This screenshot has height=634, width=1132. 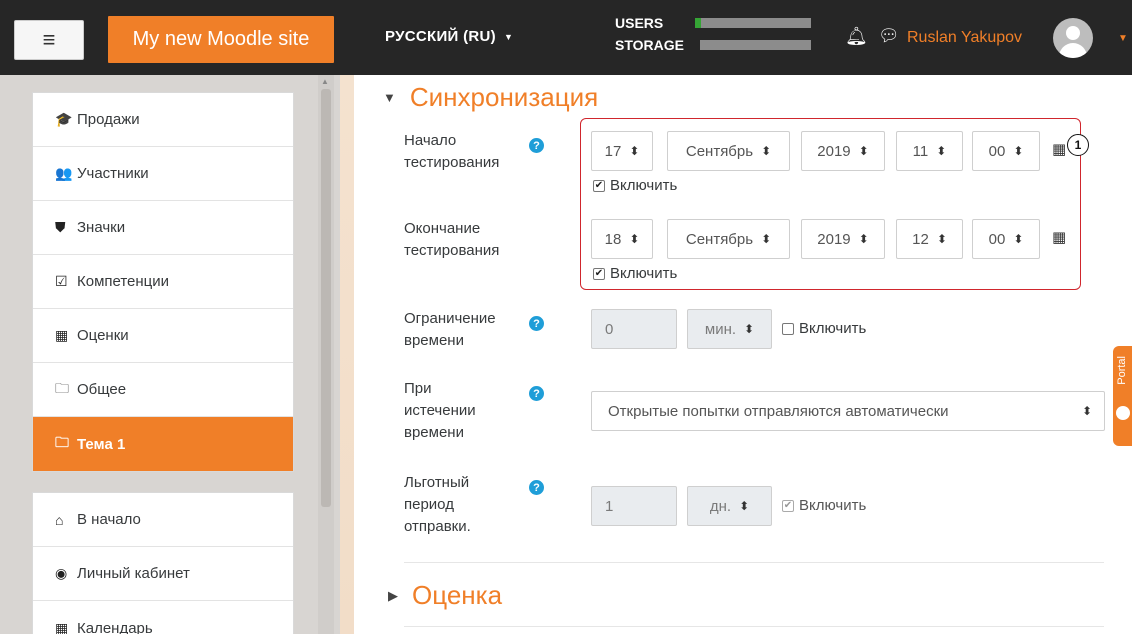 I want to click on scrollbar-thumb, so click(x=326, y=298).